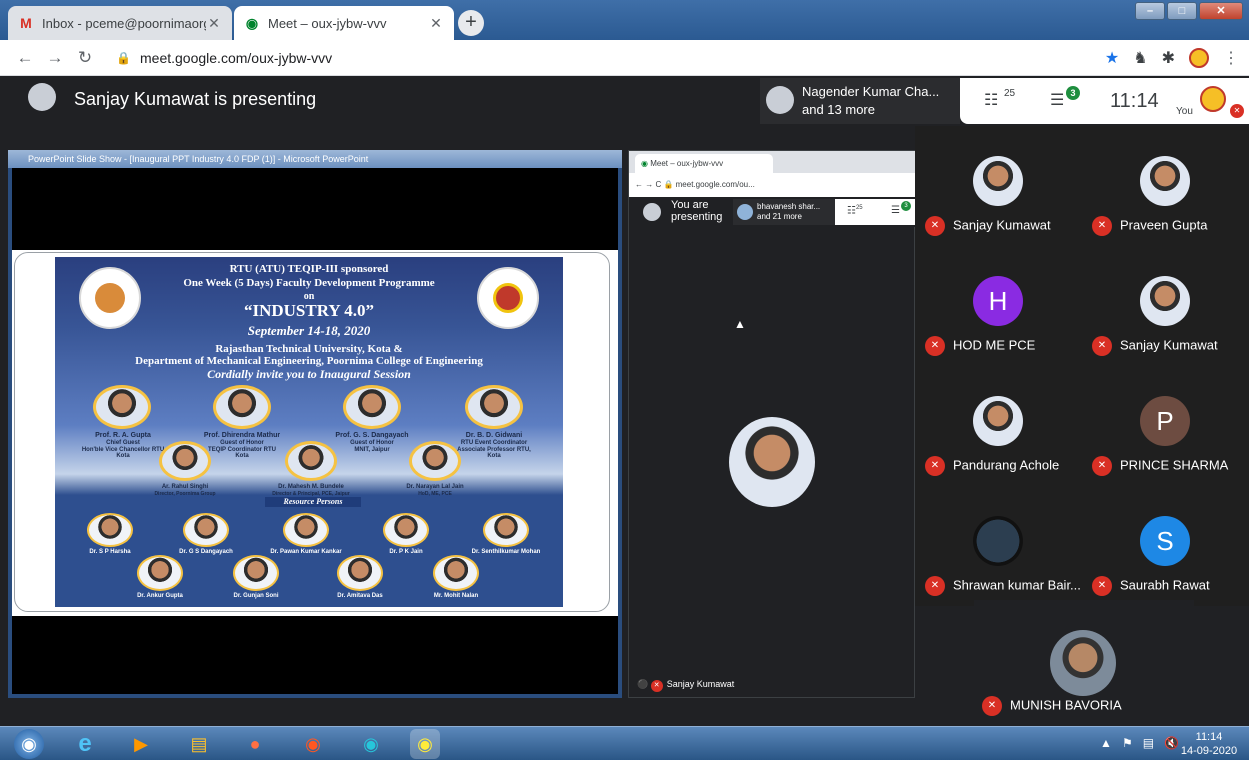  Describe the element at coordinates (644, 684) in the screenshot. I see `pin-icon: ⚫` at that location.